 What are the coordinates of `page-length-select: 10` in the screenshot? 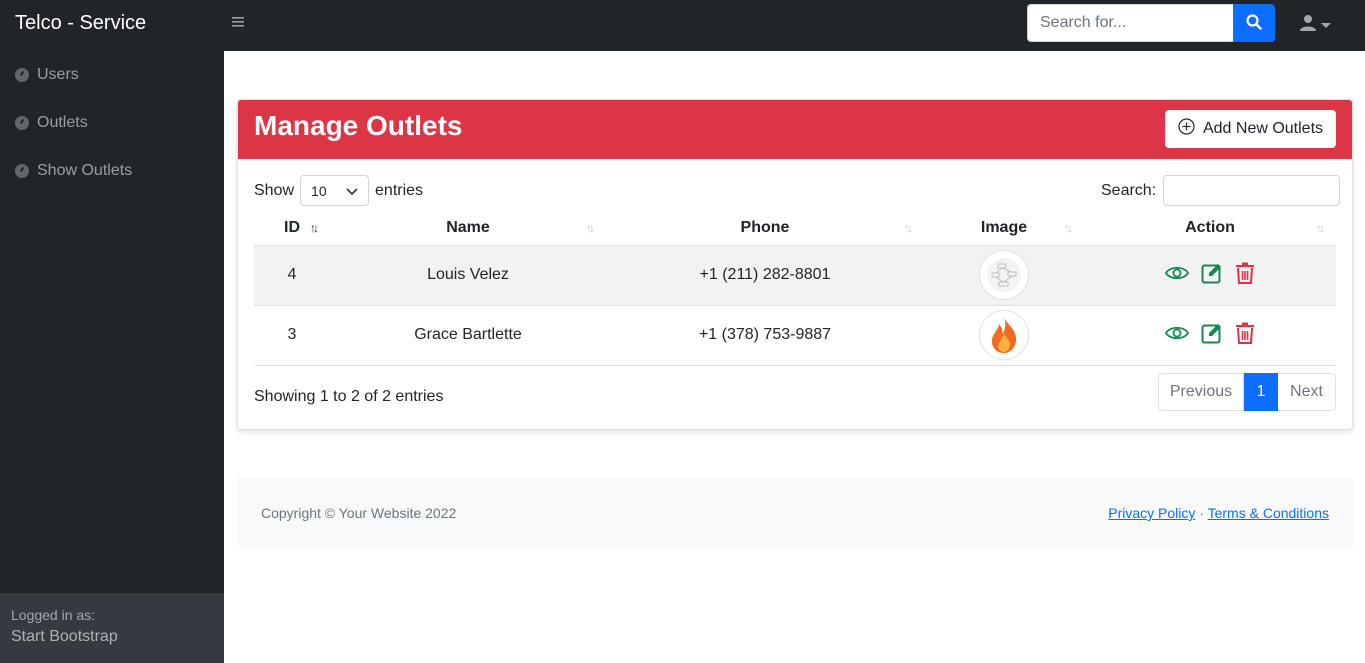 It's located at (335, 190).